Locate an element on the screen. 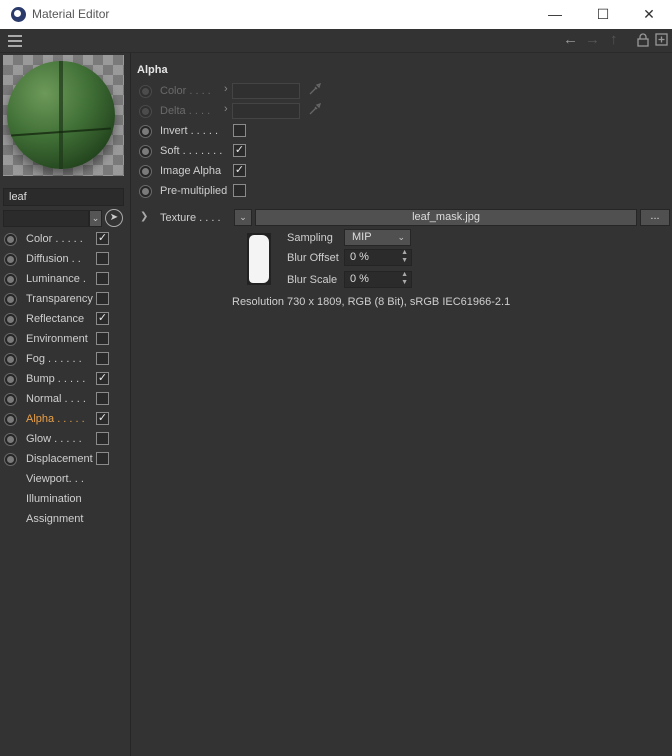  channel-item: Viewport. . . is located at coordinates (65, 479).